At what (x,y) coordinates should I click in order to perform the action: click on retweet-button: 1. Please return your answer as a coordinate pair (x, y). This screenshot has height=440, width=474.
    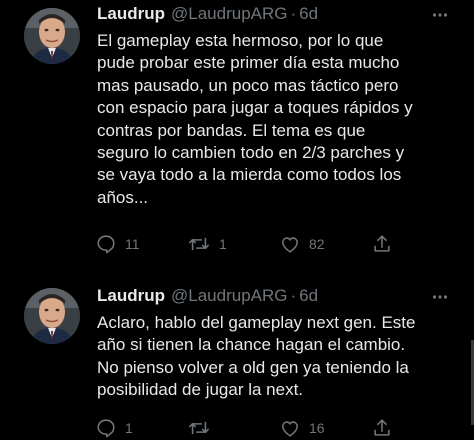
    Looking at the image, I should click on (207, 244).